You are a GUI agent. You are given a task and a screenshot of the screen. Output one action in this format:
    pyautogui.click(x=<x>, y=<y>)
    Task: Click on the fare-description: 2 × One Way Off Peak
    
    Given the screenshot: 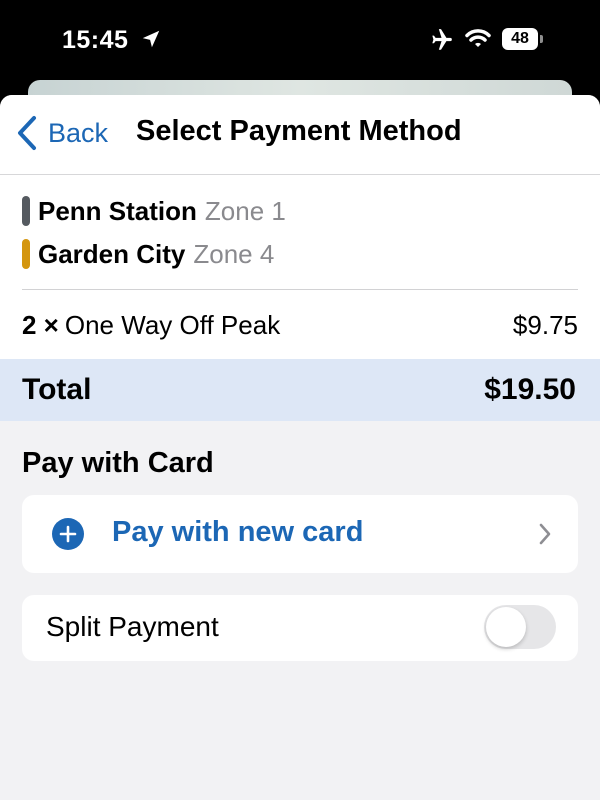 What is the action you would take?
    pyautogui.click(x=151, y=325)
    